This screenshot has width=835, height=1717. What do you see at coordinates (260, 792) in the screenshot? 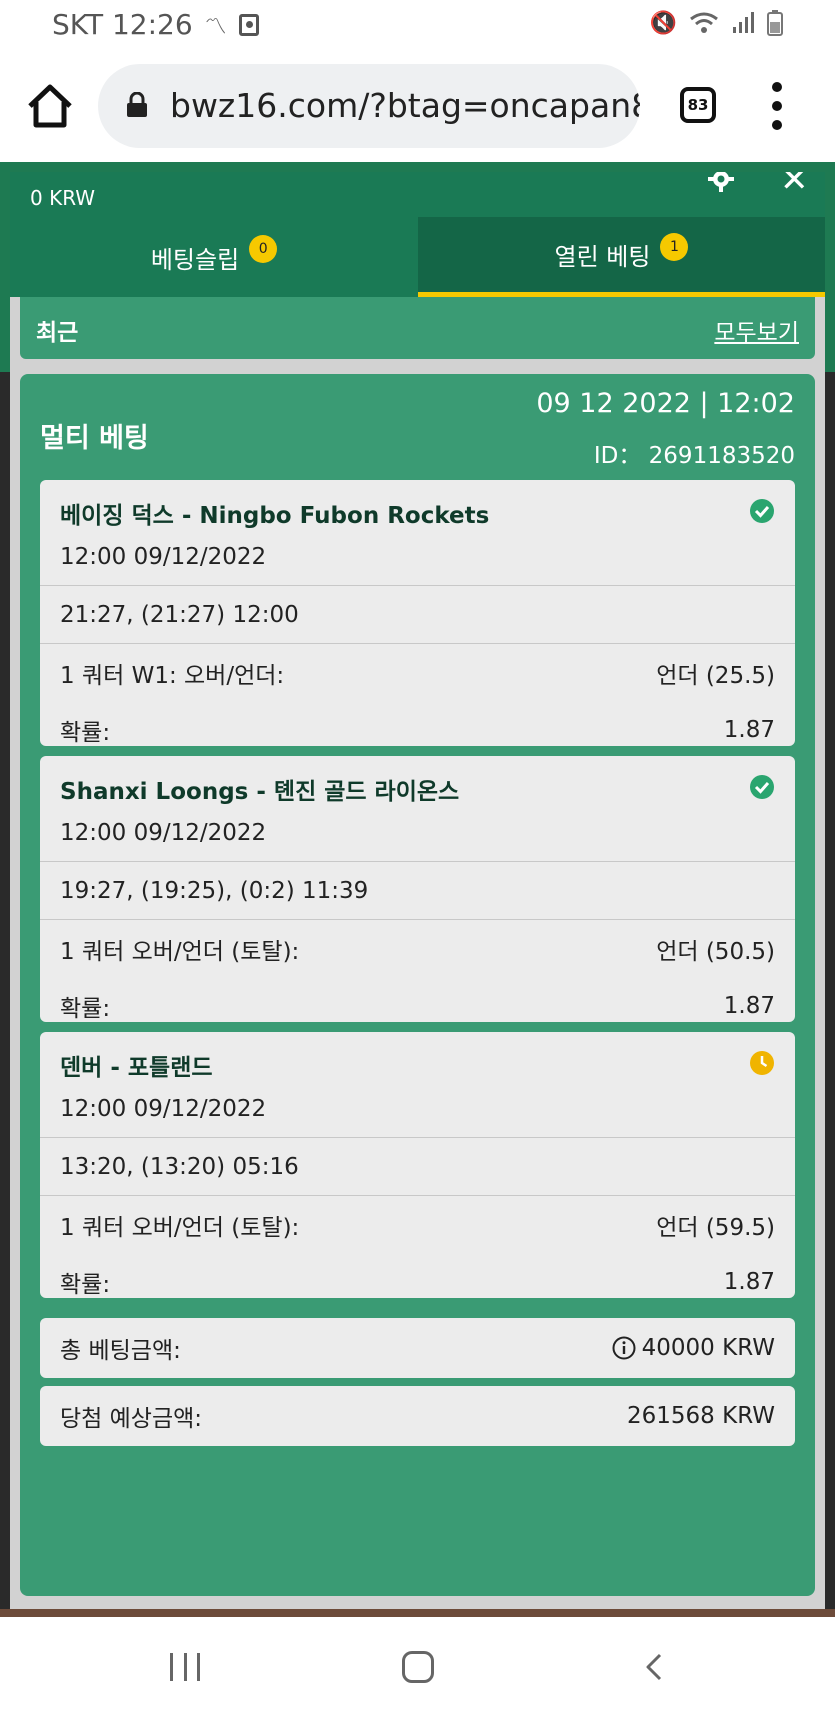
I see `event-title: Shanxi Loongs - 톈진 골드 라이온스` at bounding box center [260, 792].